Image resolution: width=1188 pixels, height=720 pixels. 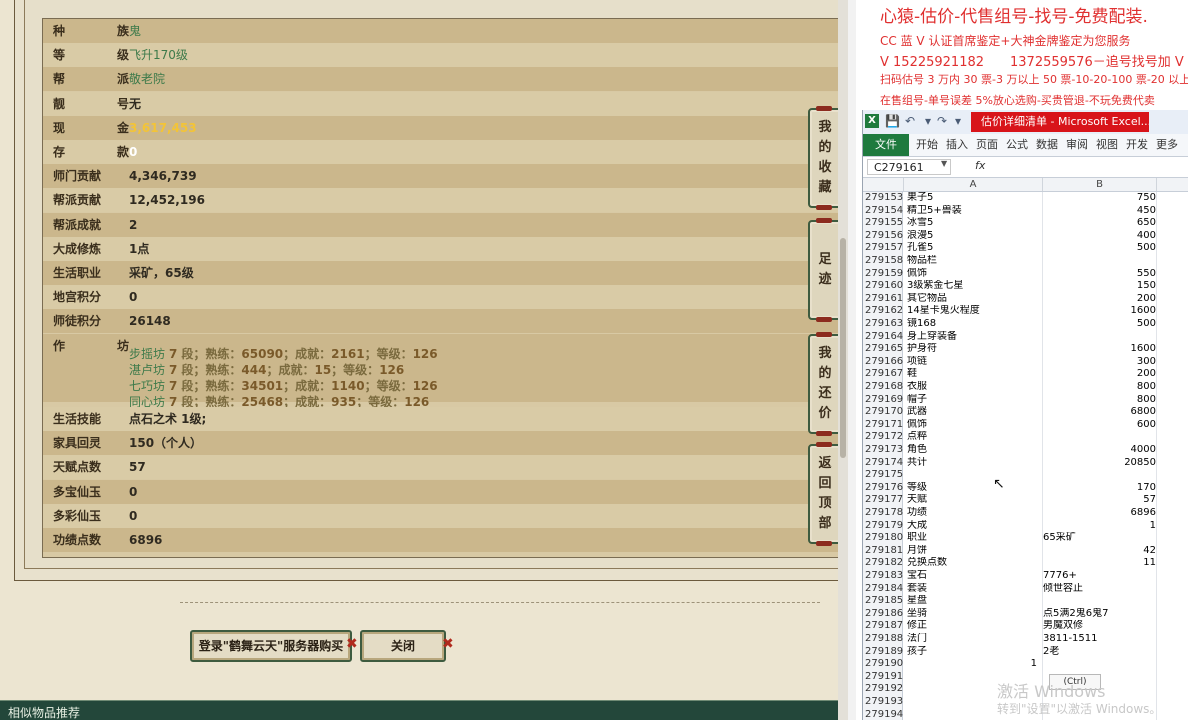 I want to click on cell-b: 650, so click(x=1099, y=223).